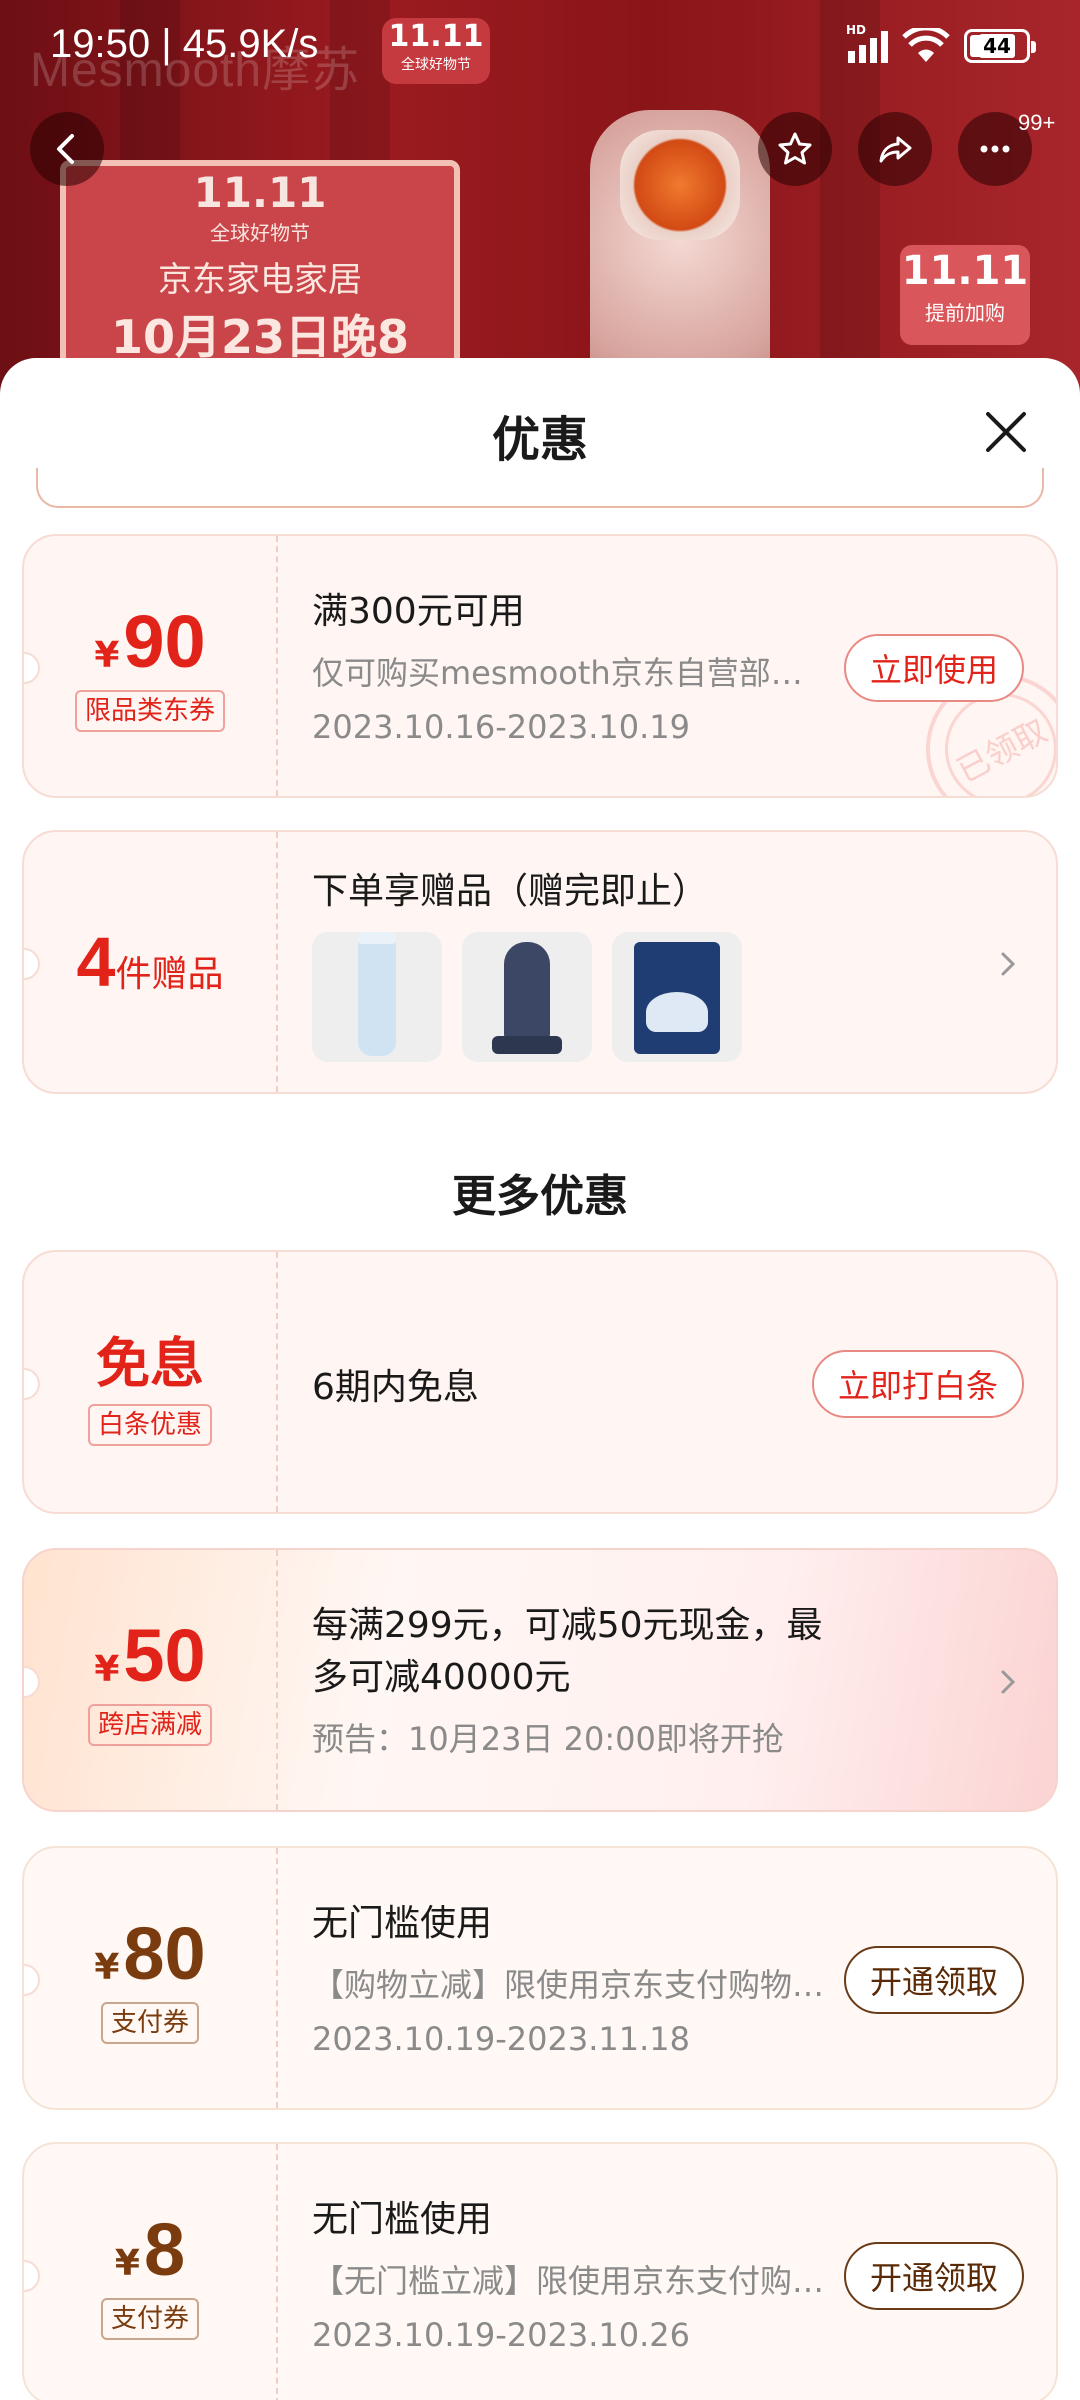 Image resolution: width=1080 pixels, height=2400 pixels. I want to click on pay-coupon-value-area: ¥ 80 支付券, so click(151, 1978).